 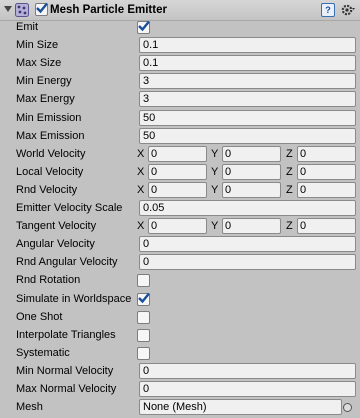 What do you see at coordinates (108, 10) in the screenshot?
I see `component-title: Mesh Particle Emitter` at bounding box center [108, 10].